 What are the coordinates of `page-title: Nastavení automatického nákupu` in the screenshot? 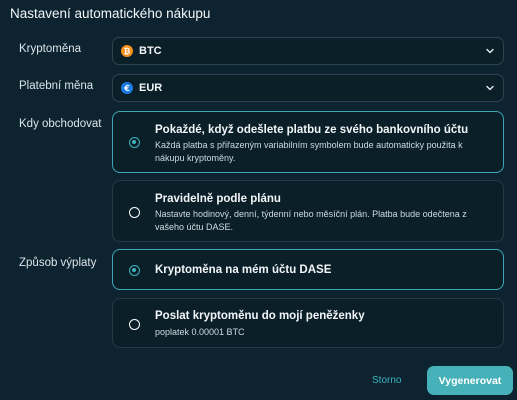 It's located at (110, 13).